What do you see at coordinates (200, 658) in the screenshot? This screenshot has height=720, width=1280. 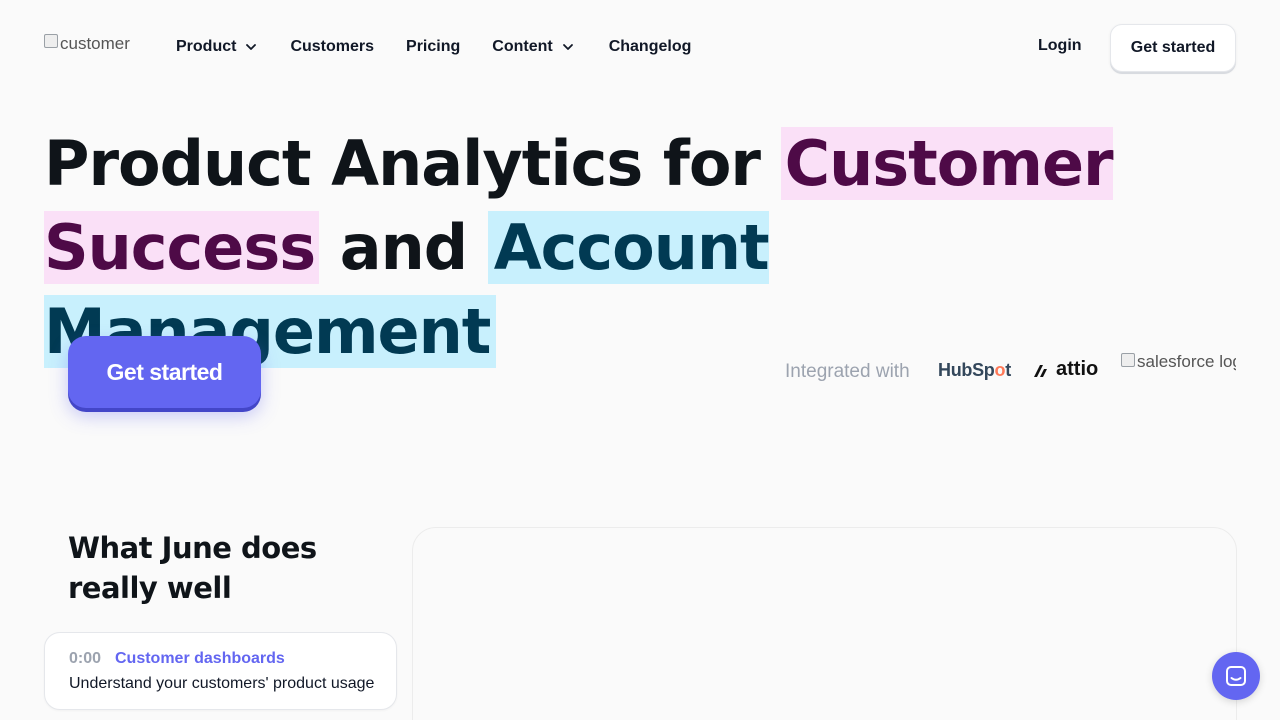 I see `feature-title: Customer dashboards` at bounding box center [200, 658].